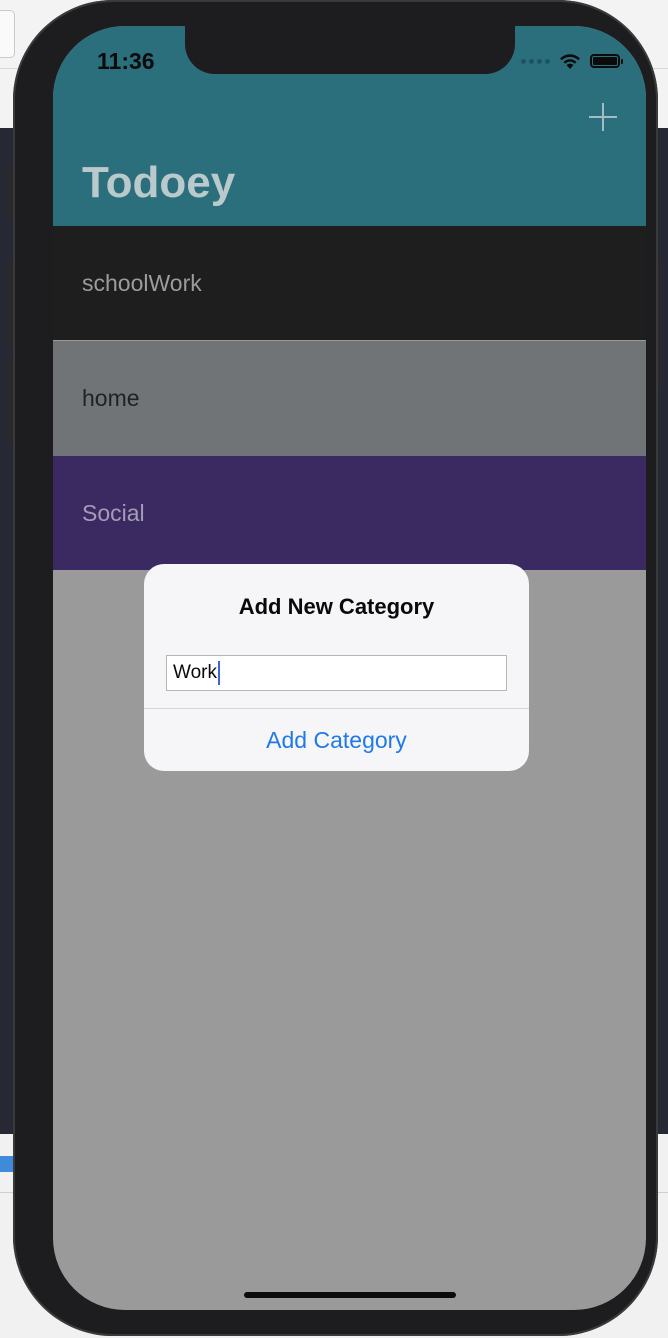 The width and height of the screenshot is (668, 1338). I want to click on add-category-alert: Add New Category Work Add Category, so click(336, 667).